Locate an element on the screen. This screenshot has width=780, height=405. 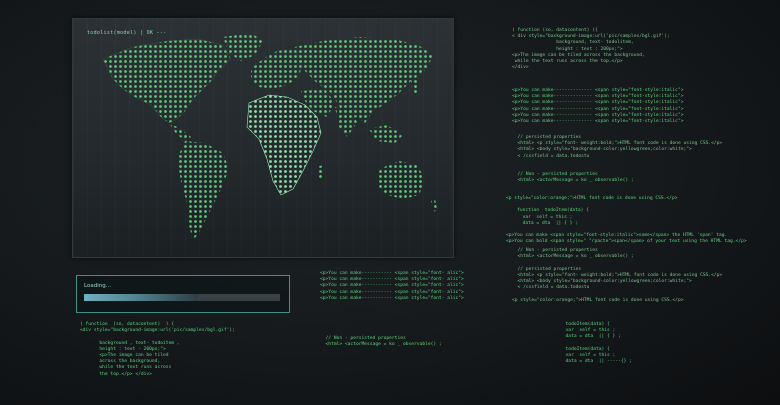
map-title: todolist(model) | OK --- is located at coordinates (127, 33).